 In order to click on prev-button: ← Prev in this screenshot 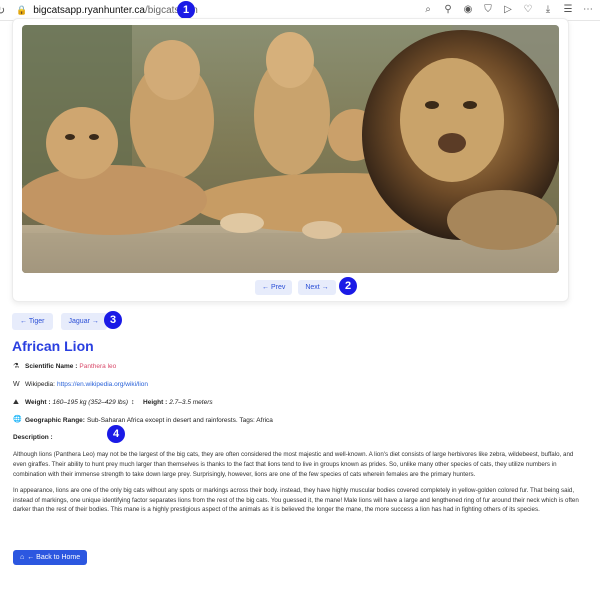, I will do `click(274, 287)`.